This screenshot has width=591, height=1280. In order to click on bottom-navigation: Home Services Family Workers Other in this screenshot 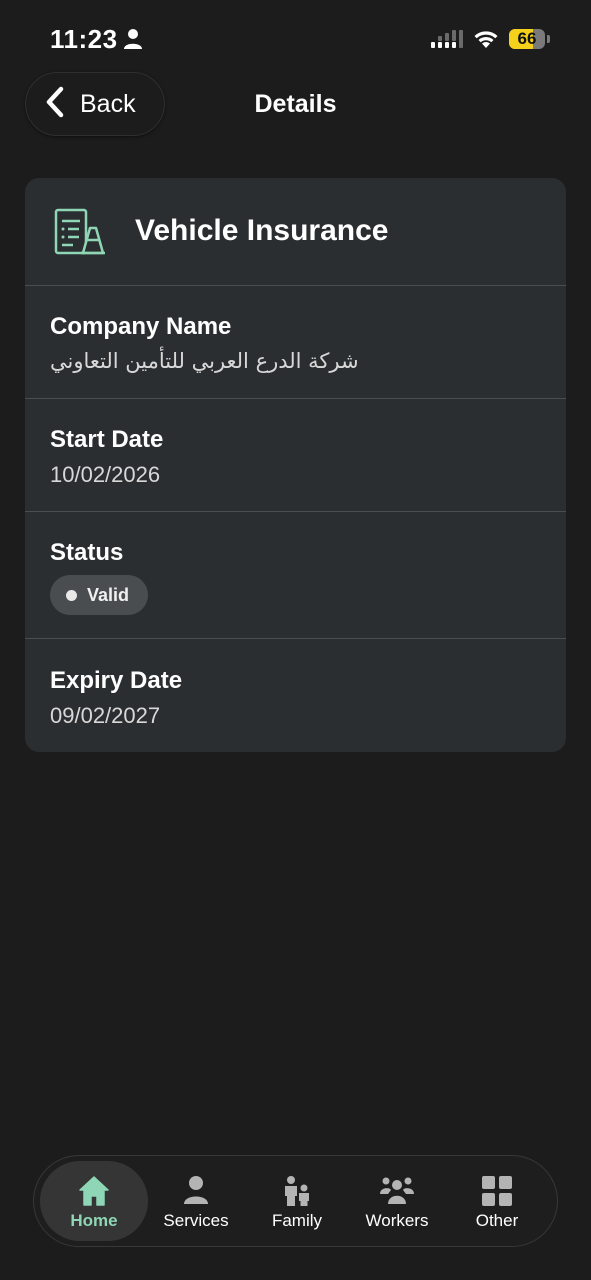, I will do `click(295, 1201)`.